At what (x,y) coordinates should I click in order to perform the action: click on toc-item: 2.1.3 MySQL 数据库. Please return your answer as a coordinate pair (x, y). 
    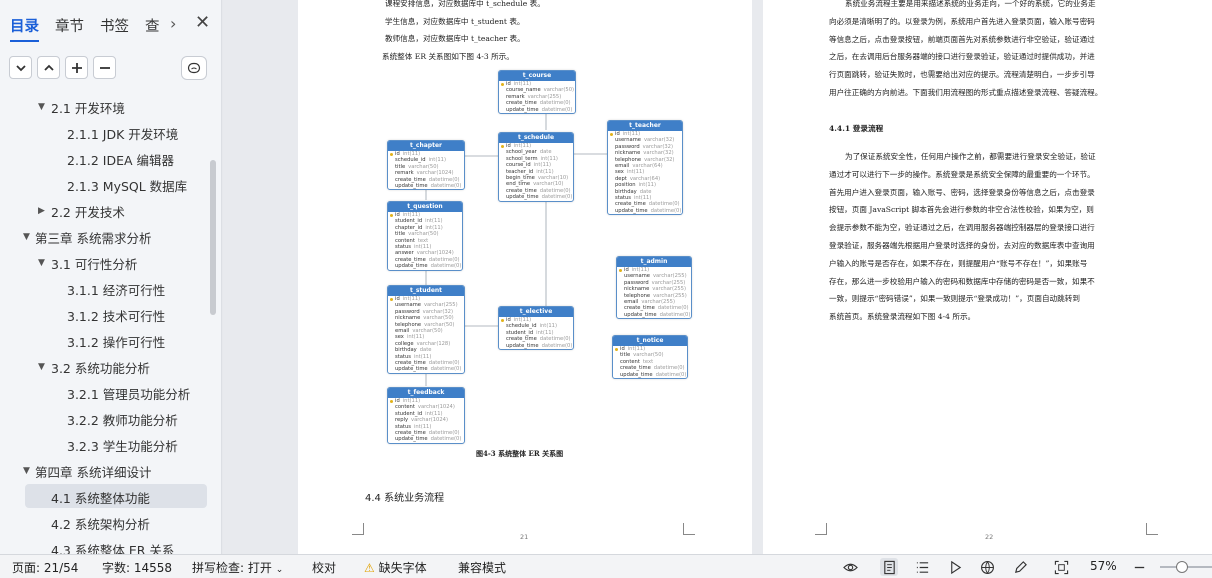
    Looking at the image, I should click on (103, 185).